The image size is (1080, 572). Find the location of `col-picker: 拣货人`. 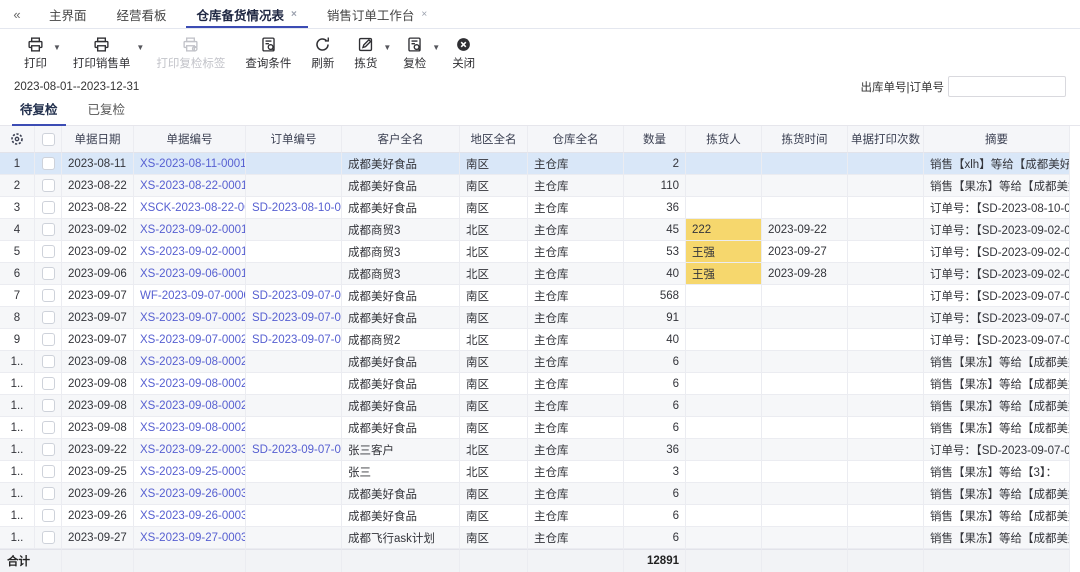

col-picker: 拣货人 is located at coordinates (724, 139).